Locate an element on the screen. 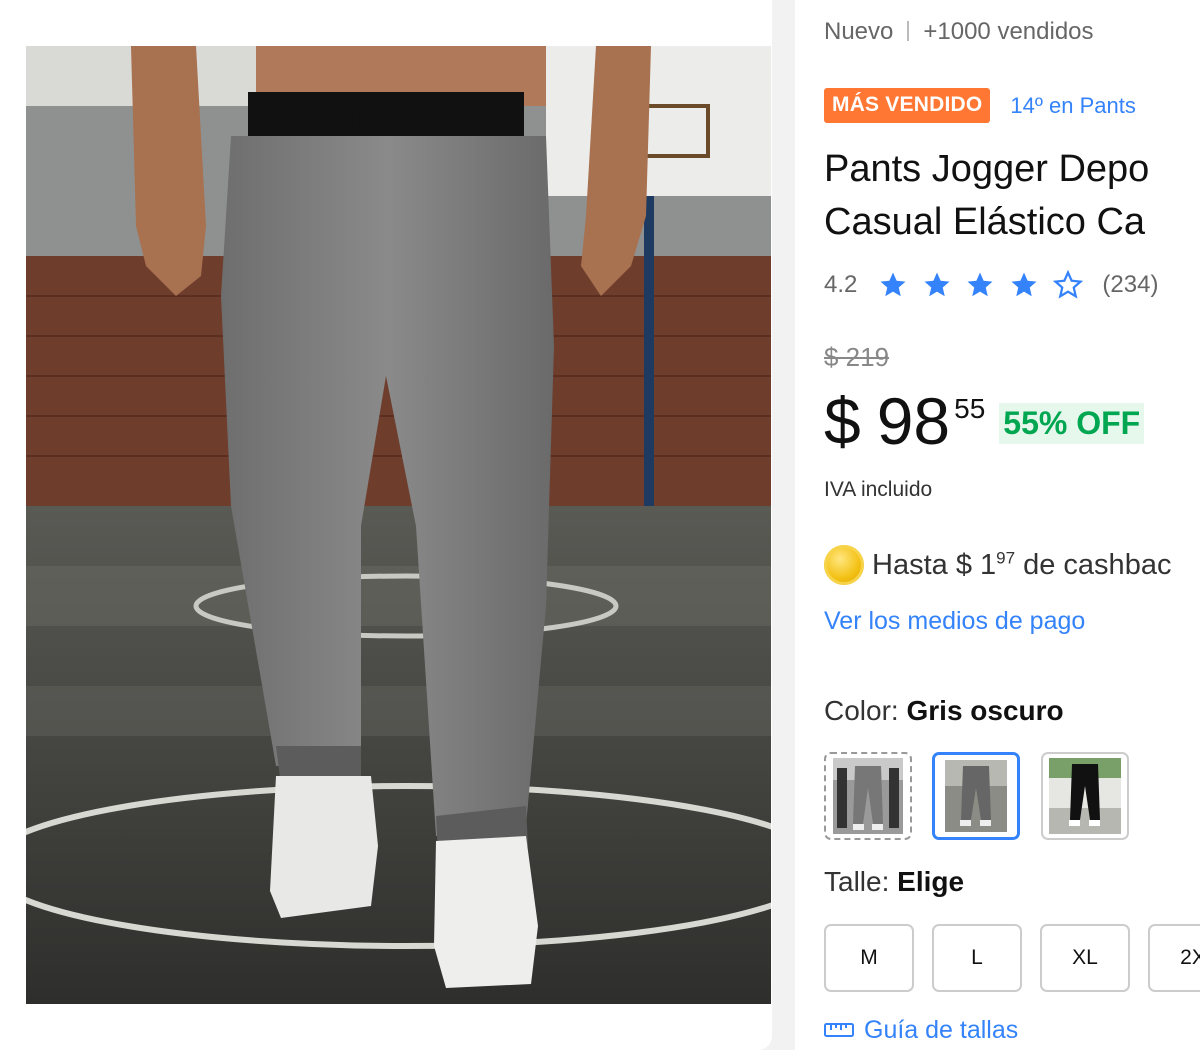 Image resolution: width=1200 pixels, height=1050 pixels. cashback-suffix: de cashbac is located at coordinates (1093, 564).